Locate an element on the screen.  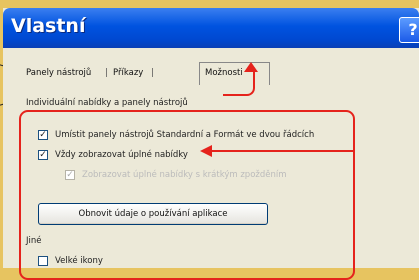
dialog-title: Vlastní is located at coordinates (48, 26).